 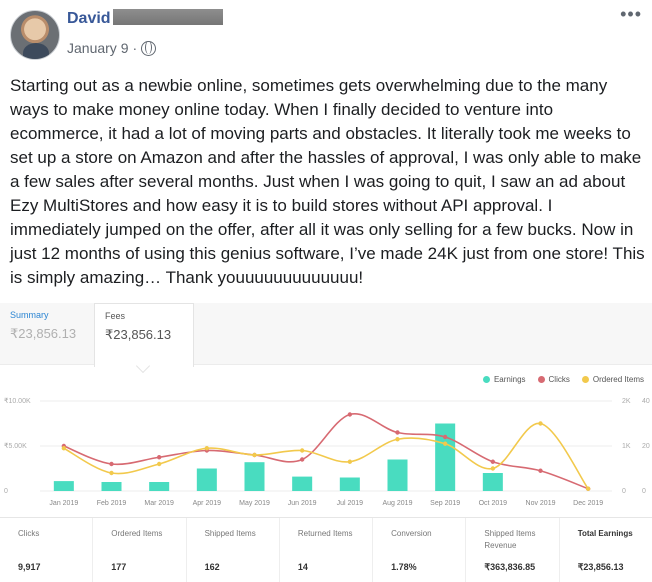 I want to click on author-name: David, so click(x=145, y=18).